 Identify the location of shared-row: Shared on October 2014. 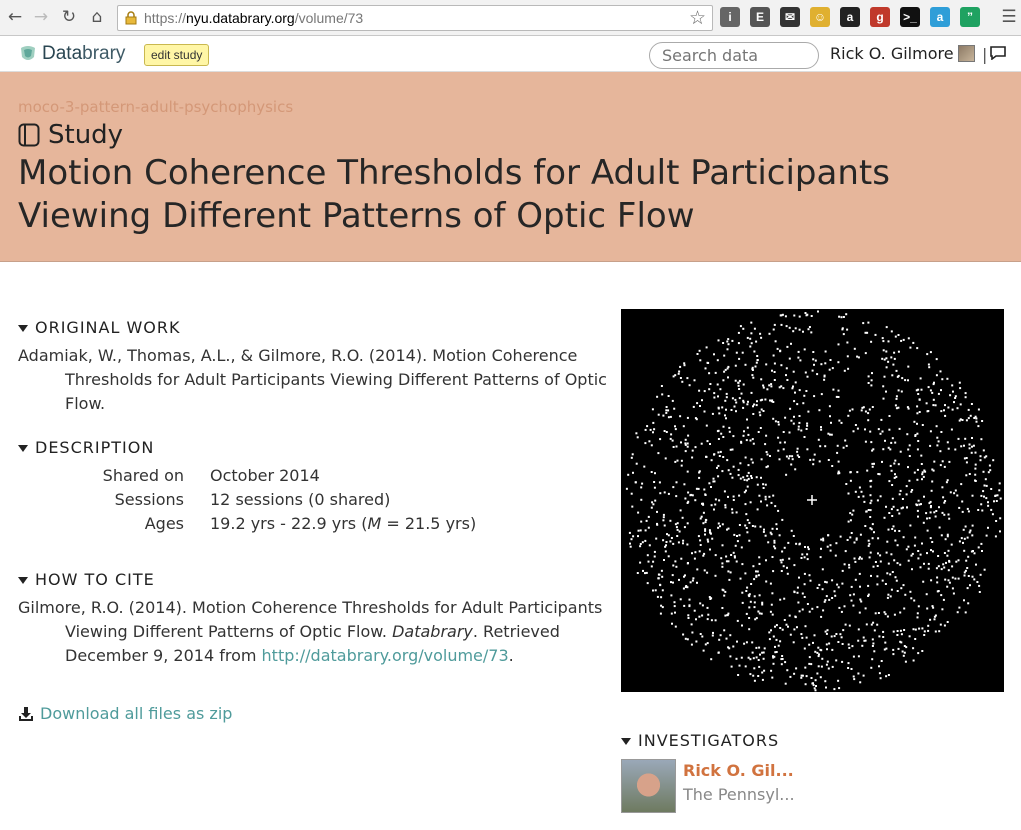
(268, 478).